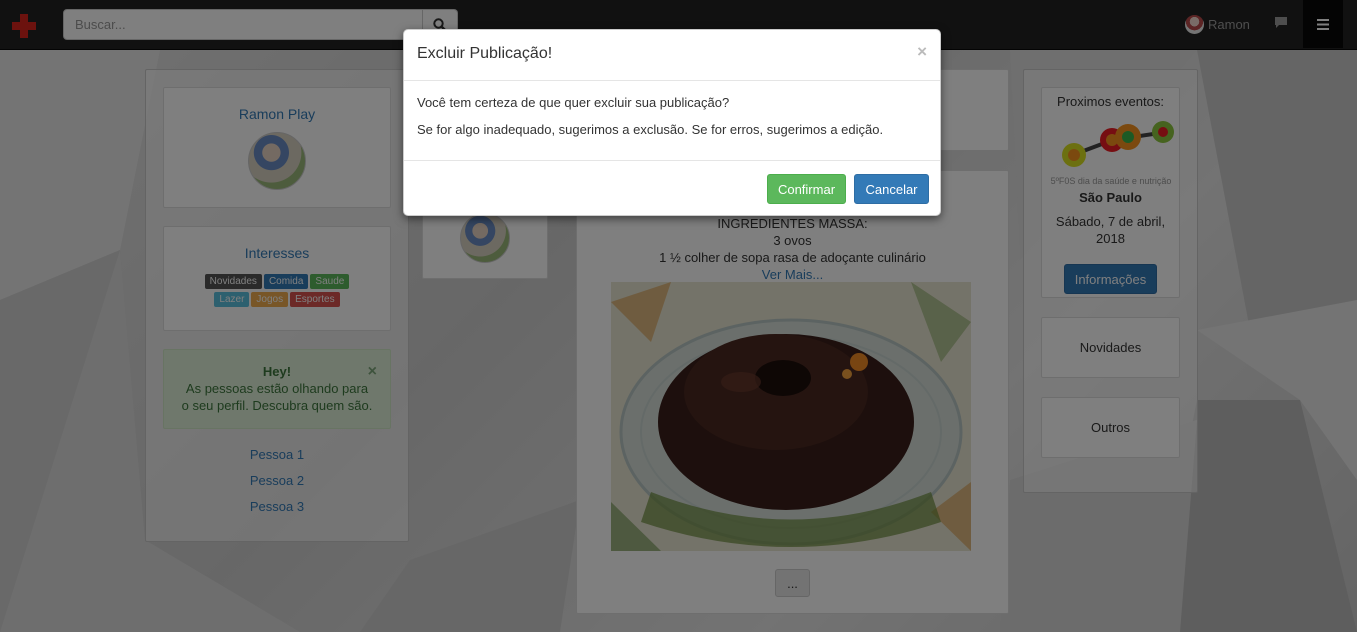 The width and height of the screenshot is (1357, 632). I want to click on modal-close-icon: ×, so click(922, 52).